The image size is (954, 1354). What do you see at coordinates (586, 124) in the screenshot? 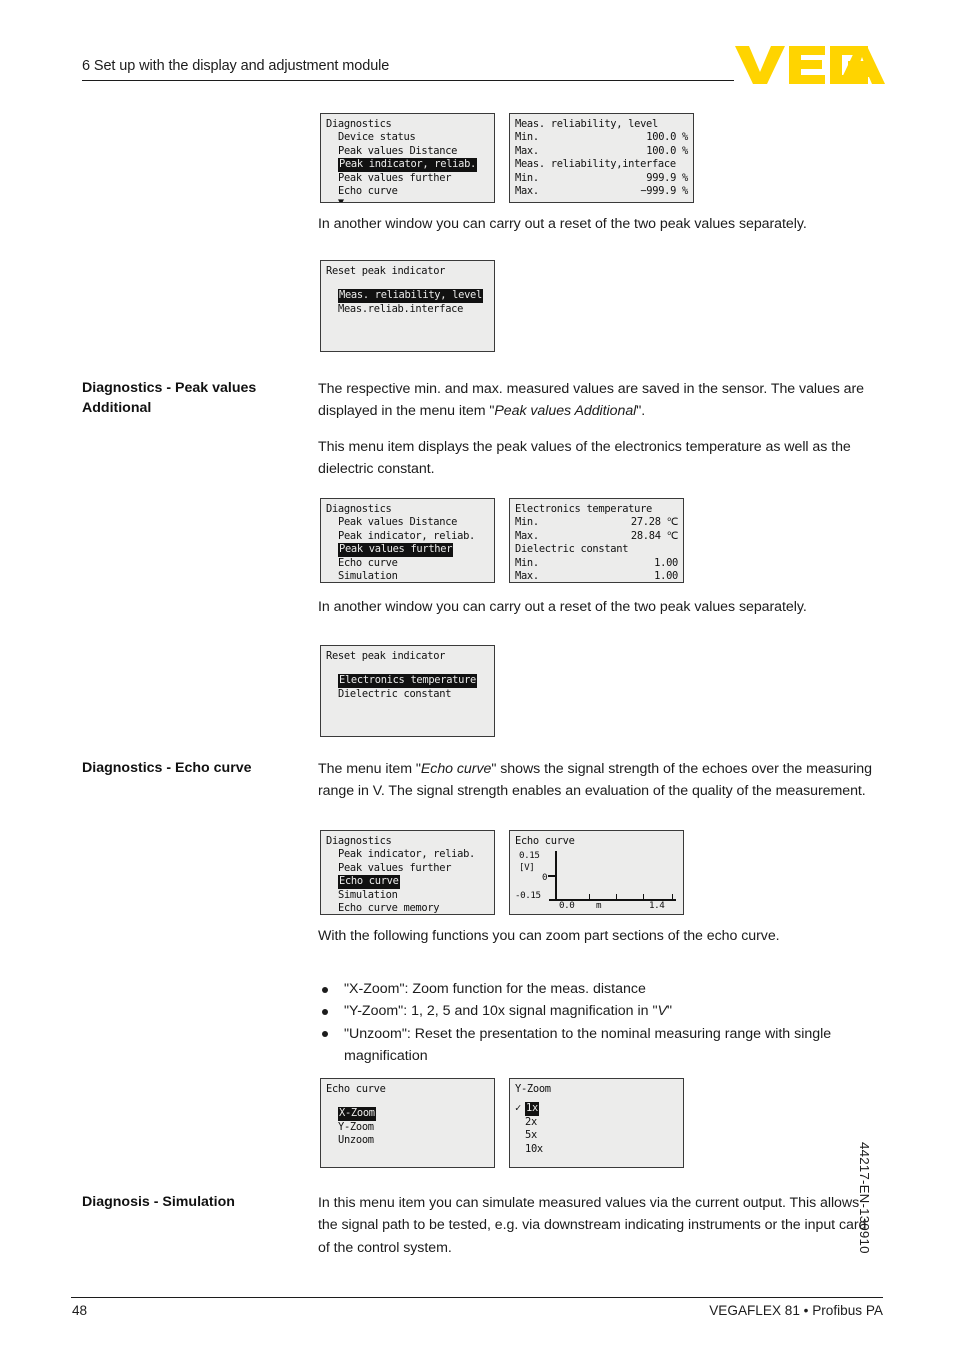
I see `lcd-group-title: Meas. reliability, level` at bounding box center [586, 124].